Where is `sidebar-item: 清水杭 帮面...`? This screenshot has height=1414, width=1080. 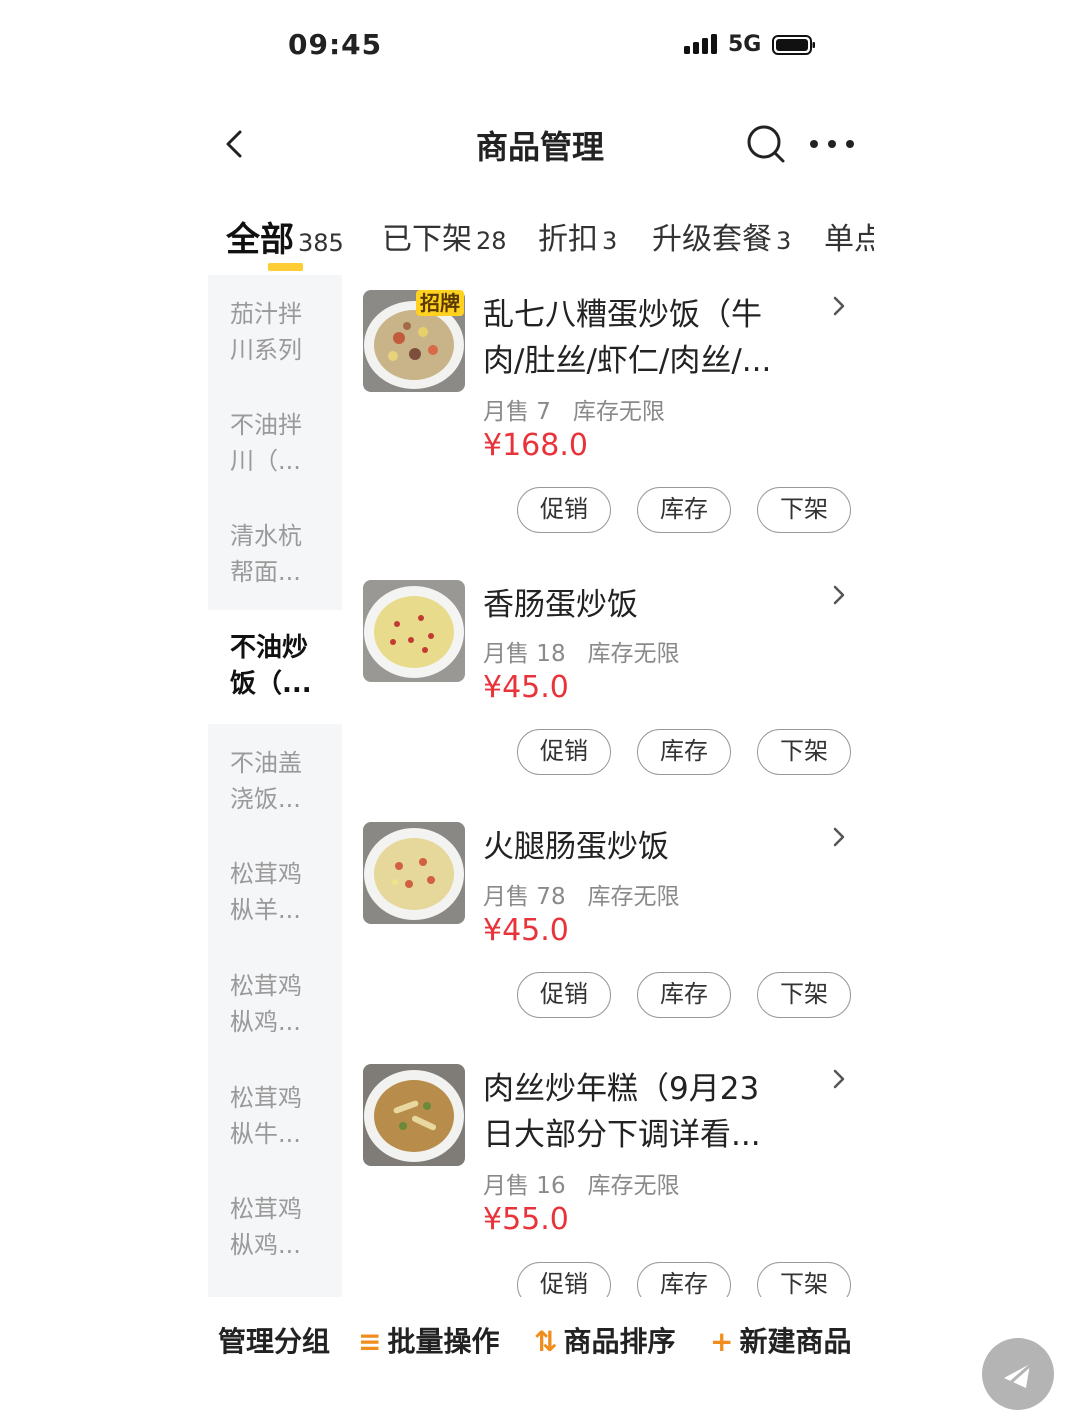
sidebar-item: 清水杭 帮面... is located at coordinates (275, 554).